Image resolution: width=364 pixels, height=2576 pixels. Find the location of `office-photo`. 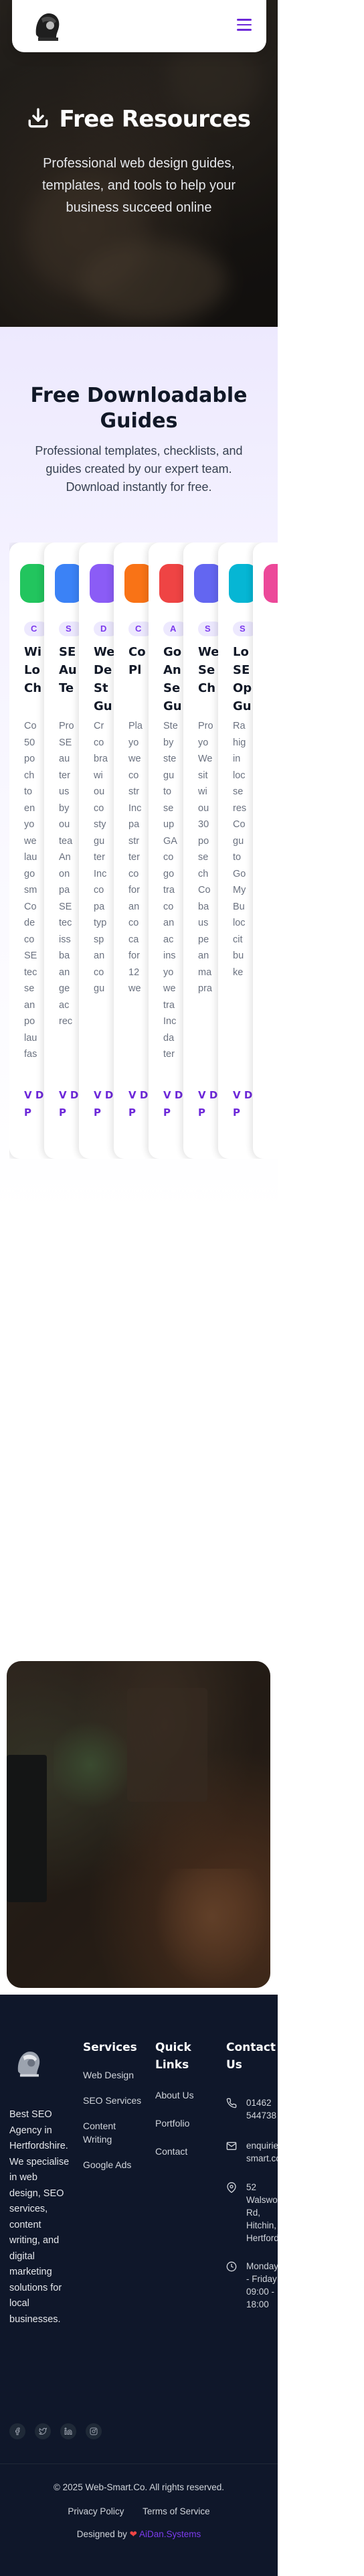

office-photo is located at coordinates (138, 1824).